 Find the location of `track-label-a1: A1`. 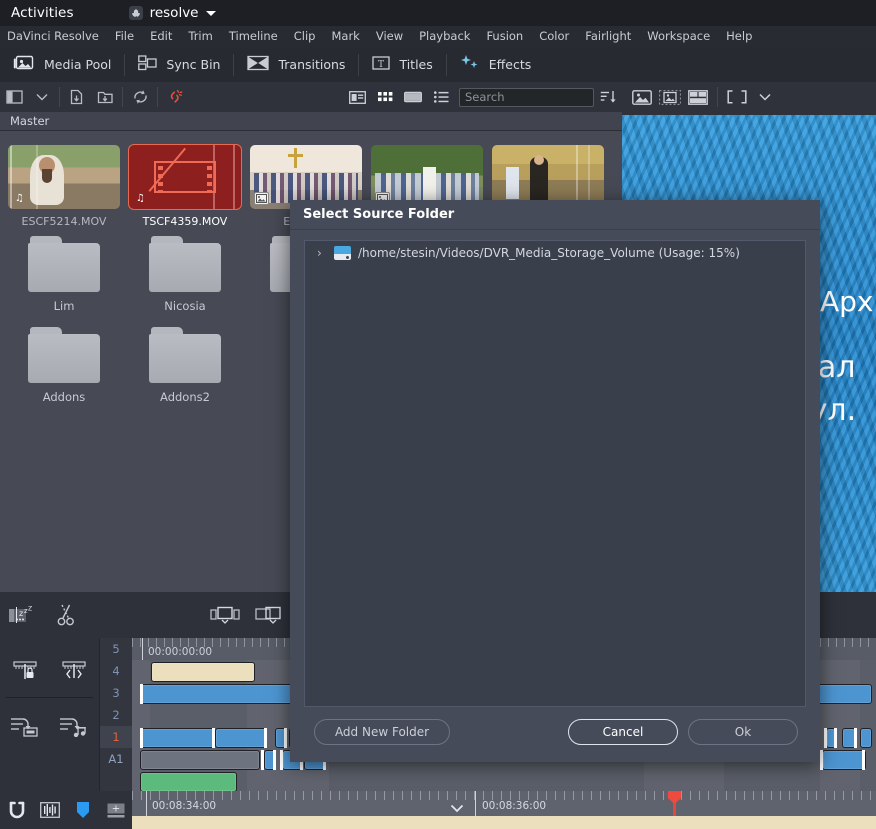

track-label-a1: A1 is located at coordinates (116, 759).